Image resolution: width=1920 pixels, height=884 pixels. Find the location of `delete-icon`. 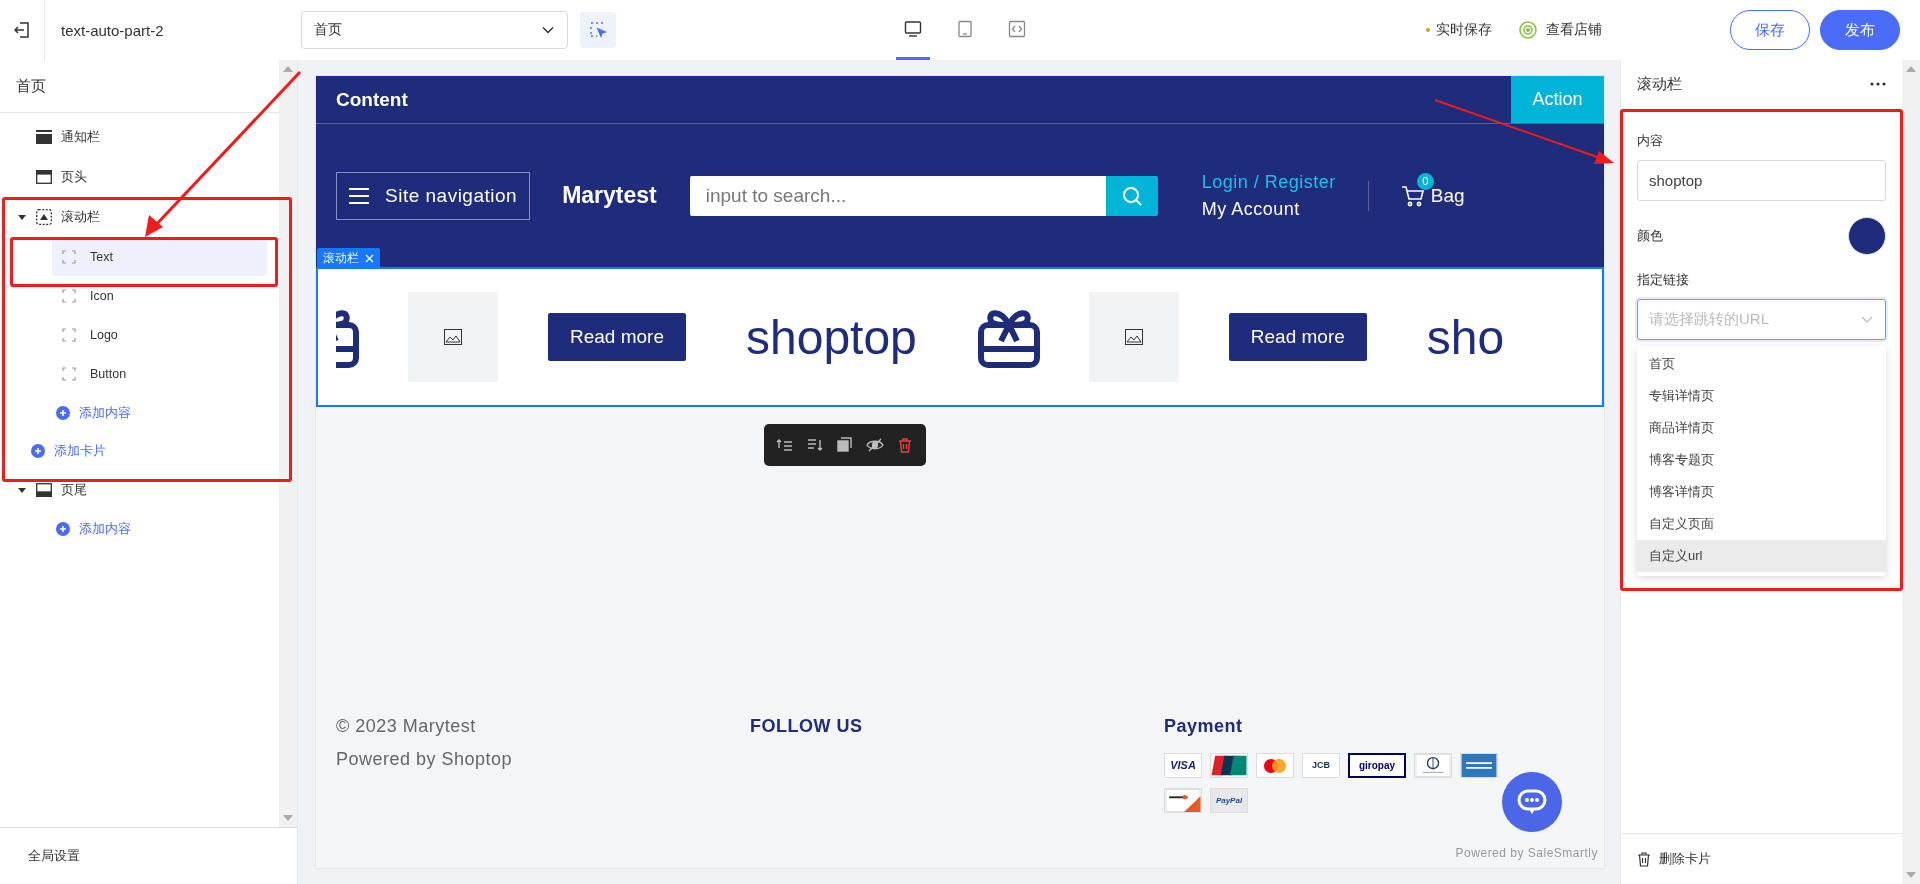

delete-icon is located at coordinates (905, 445).